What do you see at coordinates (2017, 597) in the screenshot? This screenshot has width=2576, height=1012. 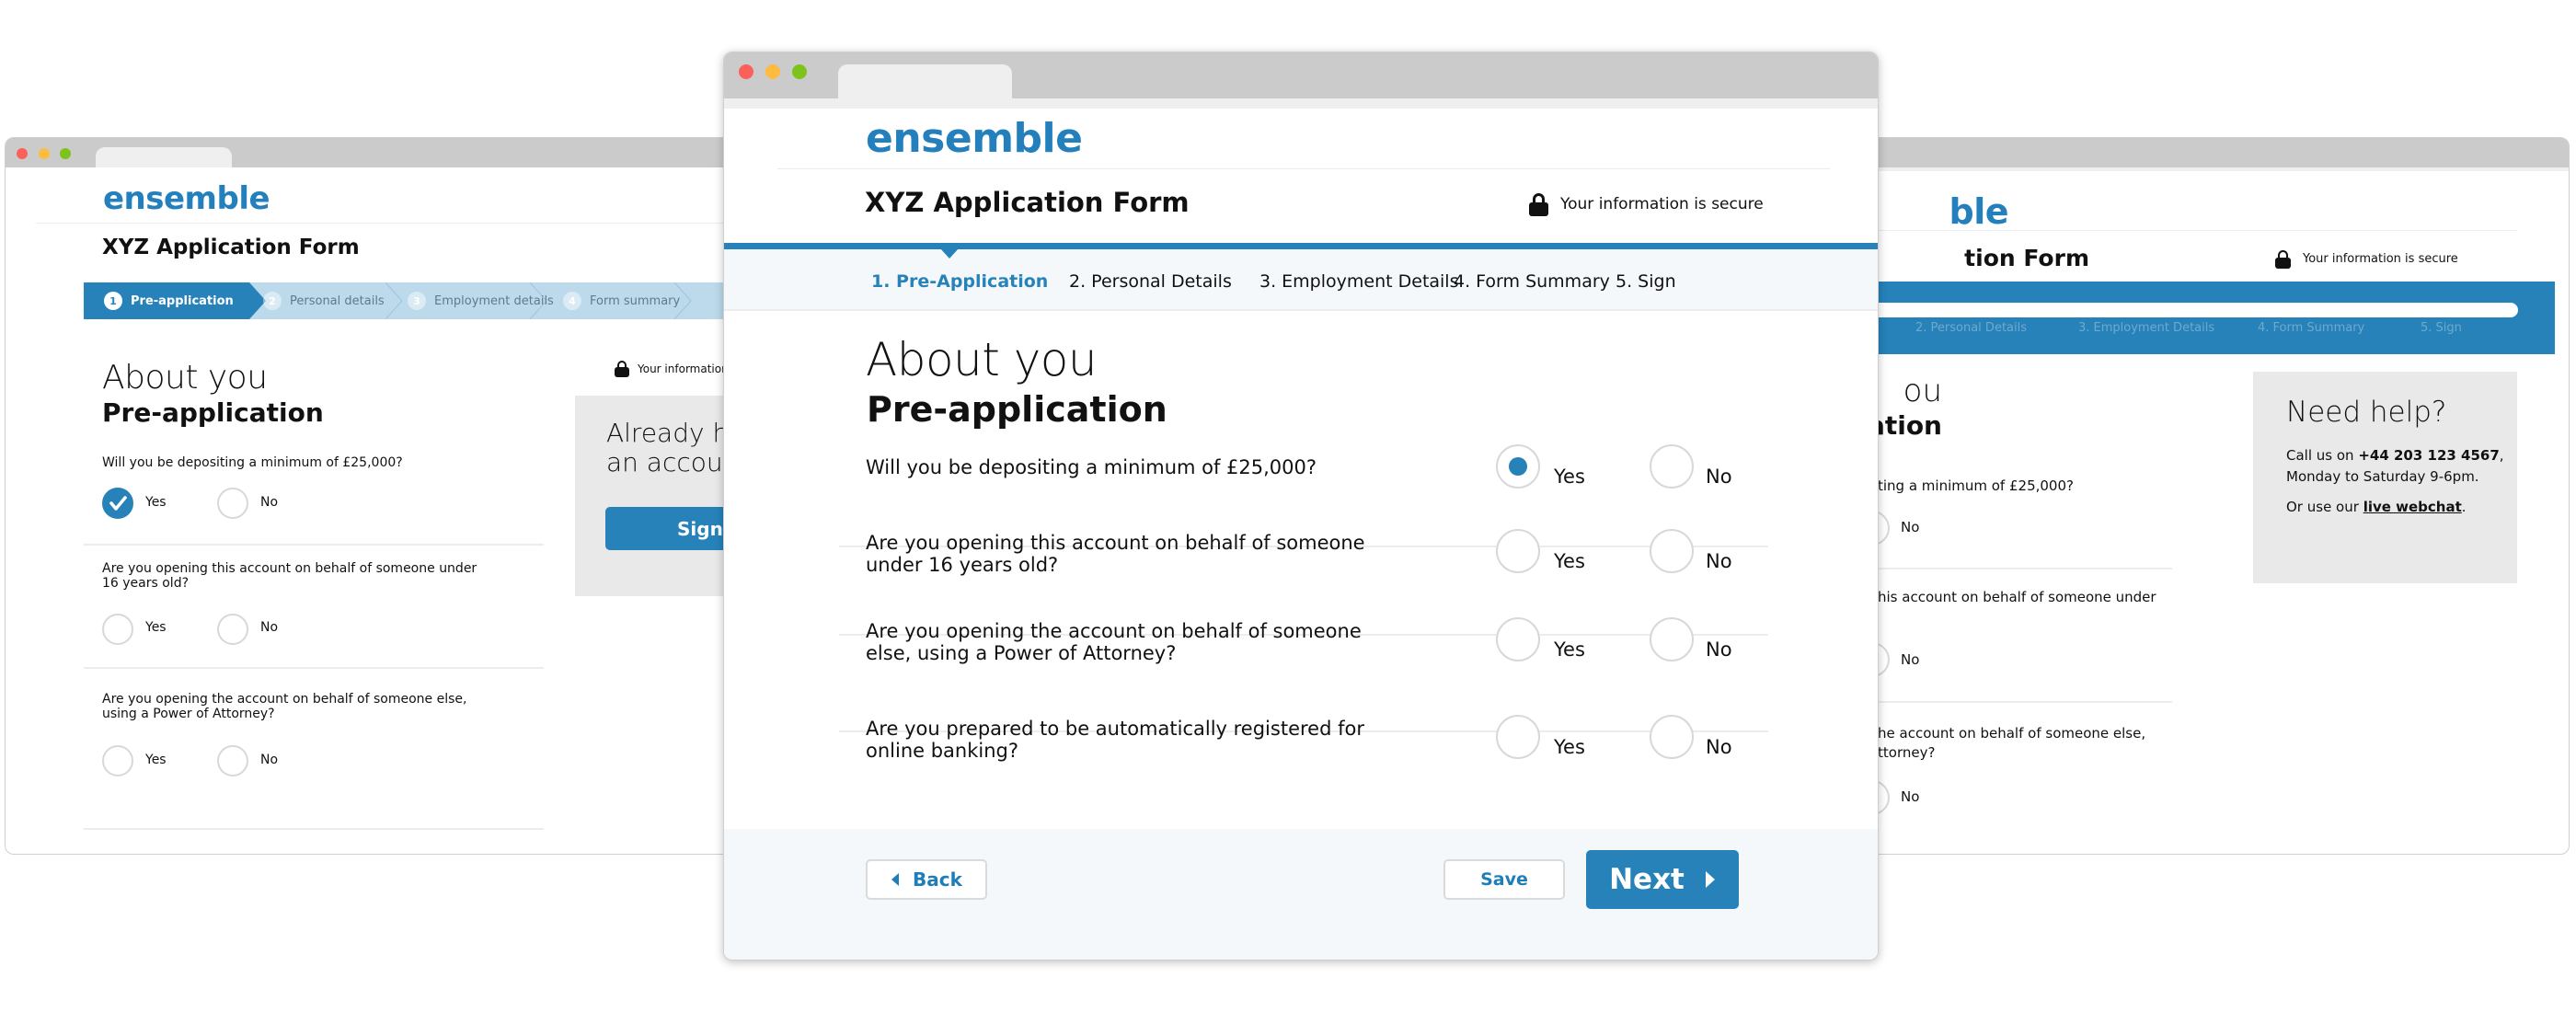 I see `question-text: his account on behalf of someone under` at bounding box center [2017, 597].